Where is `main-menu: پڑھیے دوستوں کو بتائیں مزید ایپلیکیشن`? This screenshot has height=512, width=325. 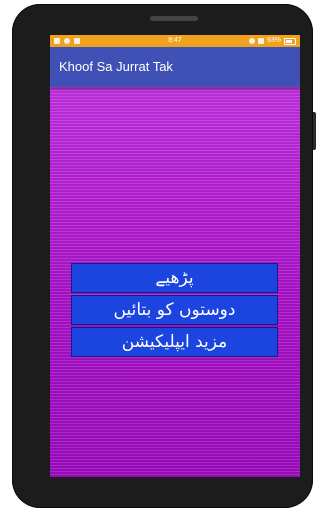
main-menu: پڑھیے دوستوں کو بتائیں مزید ایپلیکیشن is located at coordinates (174, 311).